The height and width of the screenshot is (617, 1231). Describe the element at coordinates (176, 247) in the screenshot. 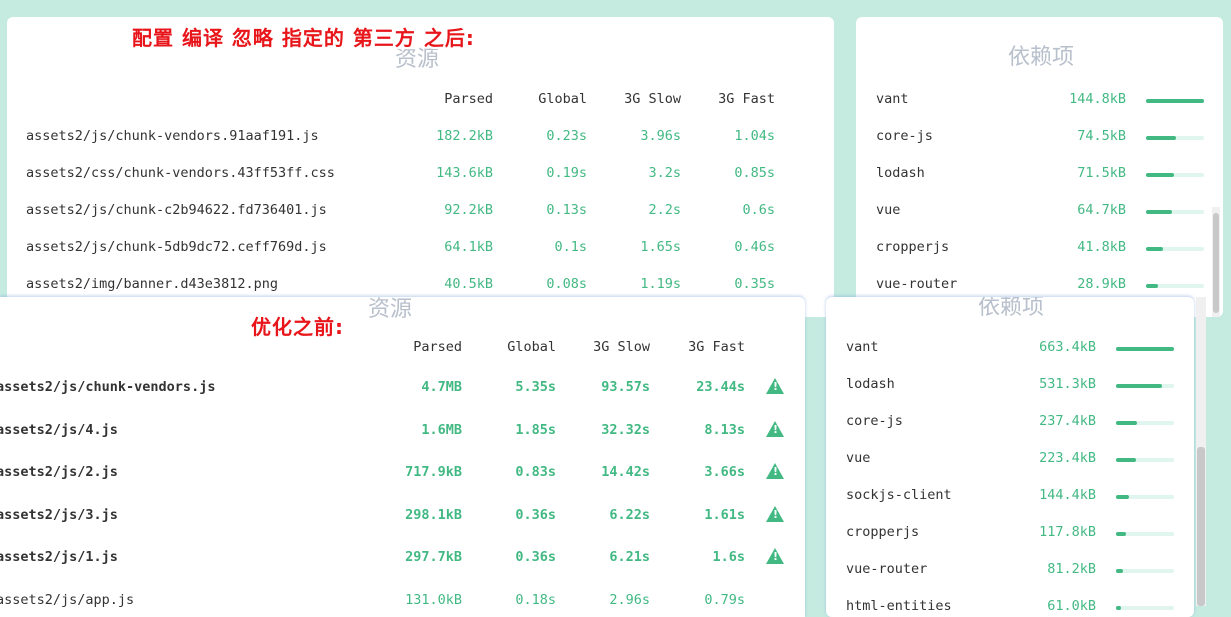

I see `asset-name: assets2/js/chunk-5db9dc72.ceff769d.js` at that location.